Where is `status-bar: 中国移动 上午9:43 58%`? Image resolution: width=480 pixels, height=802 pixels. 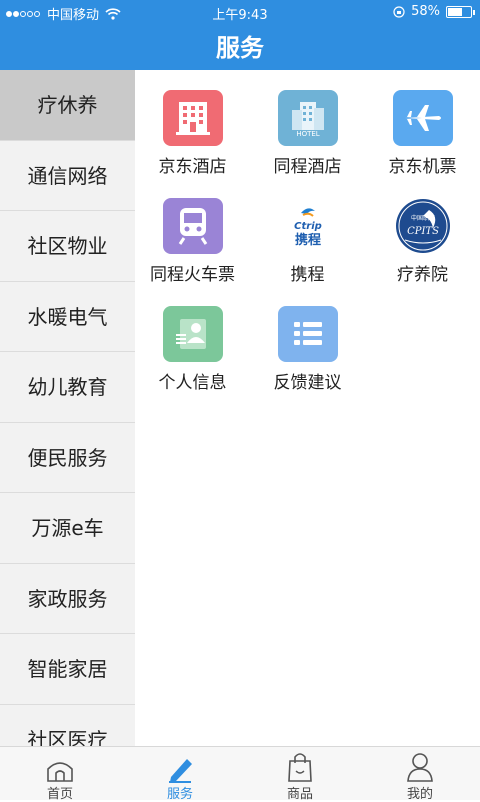
status-bar: 中国移动 上午9:43 58% is located at coordinates (240, 12).